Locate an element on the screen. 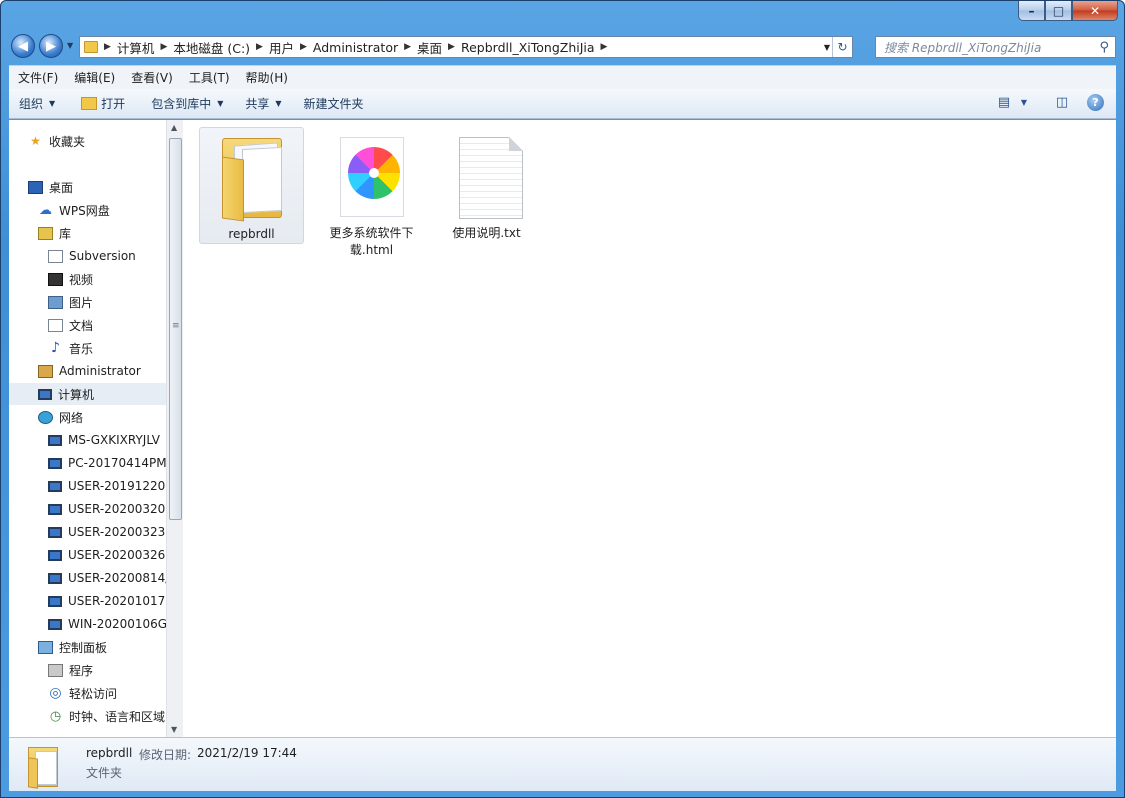  subversion-library-icon is located at coordinates (55, 256).